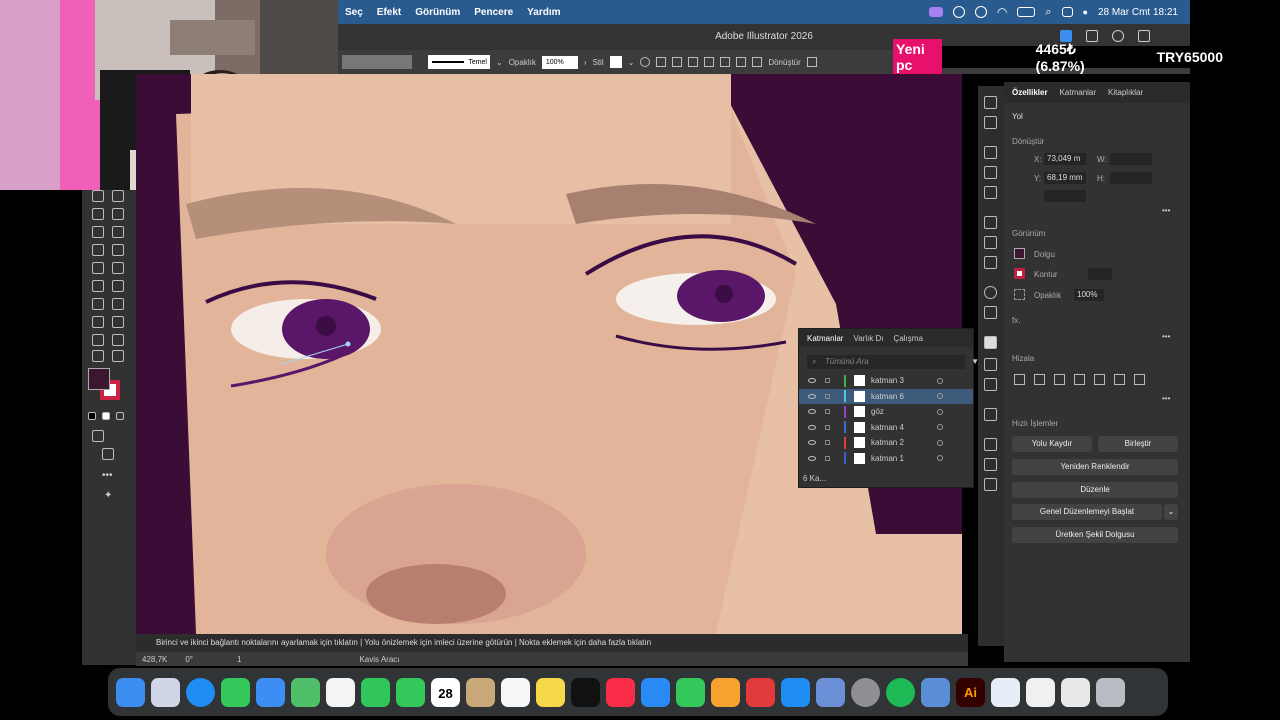 This screenshot has height=720, width=1280. I want to click on properties-panel-icon, so click(990, 102).